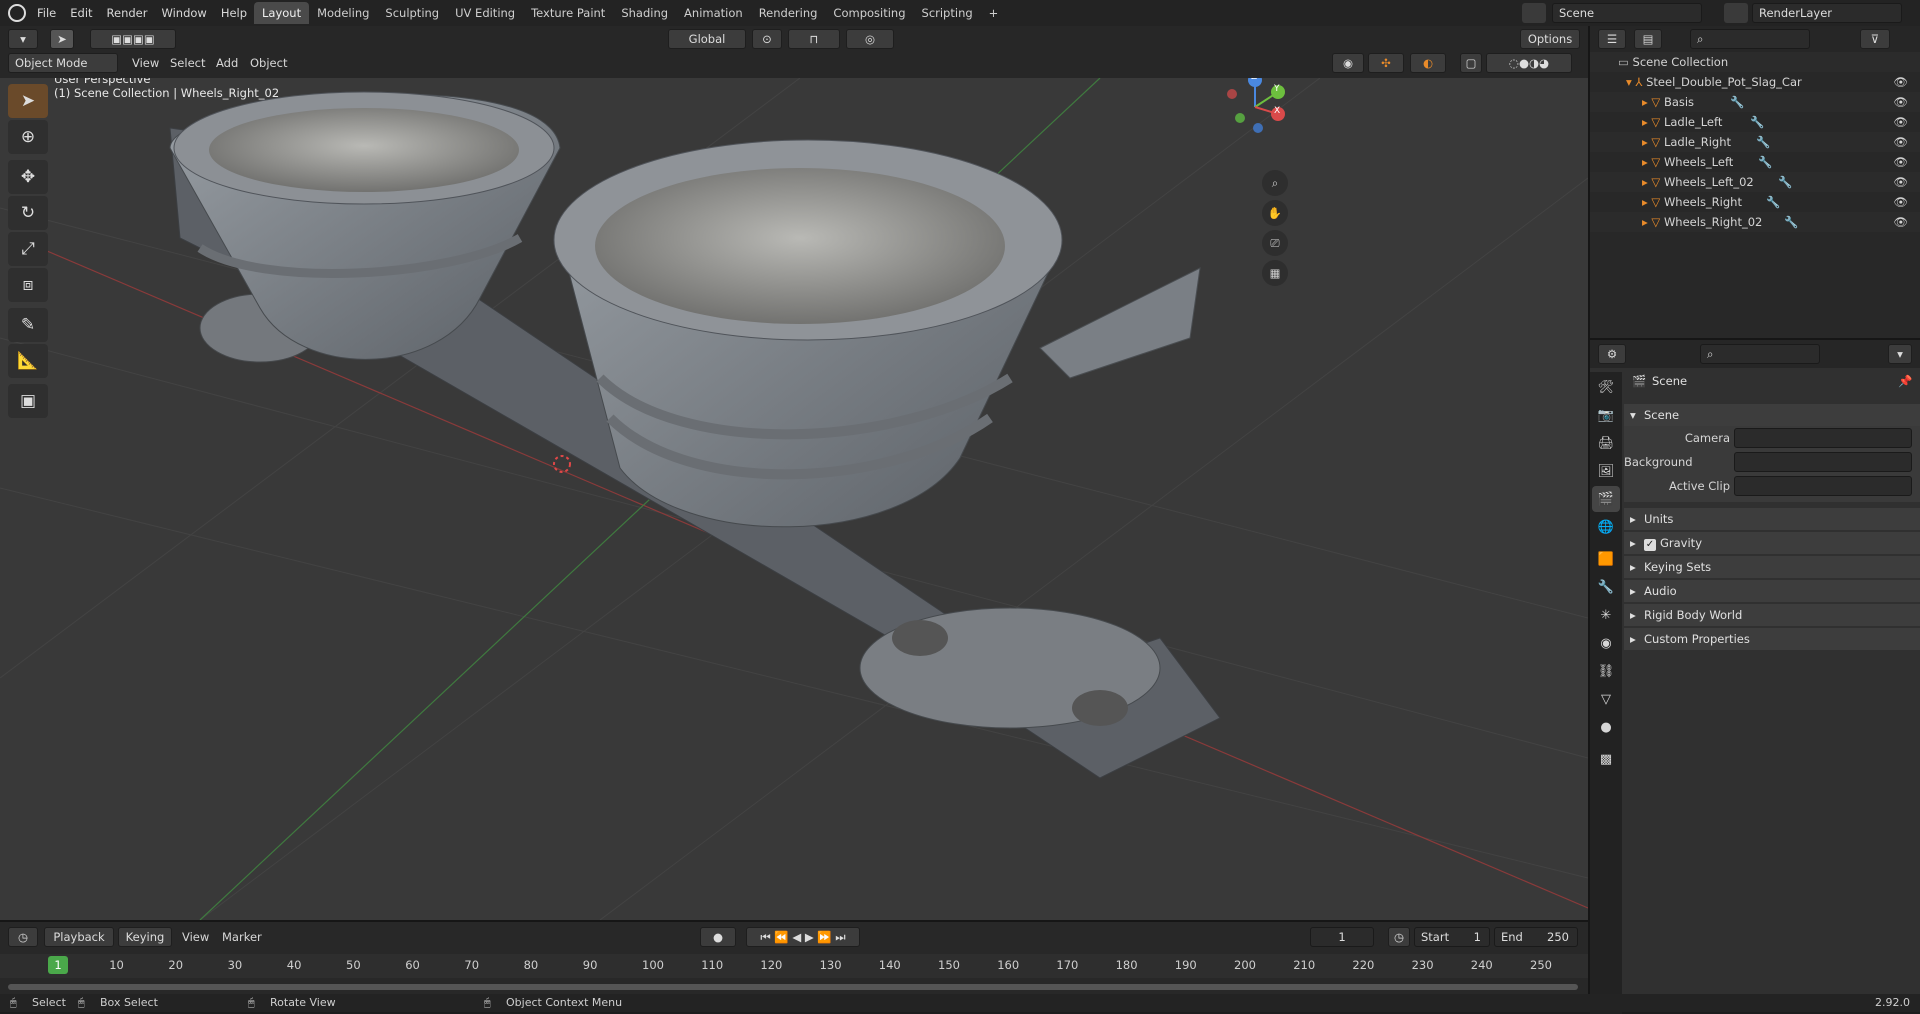  What do you see at coordinates (1772, 567) in the screenshot?
I see `keying-sets-panel-header: ▸ Keying Sets` at bounding box center [1772, 567].